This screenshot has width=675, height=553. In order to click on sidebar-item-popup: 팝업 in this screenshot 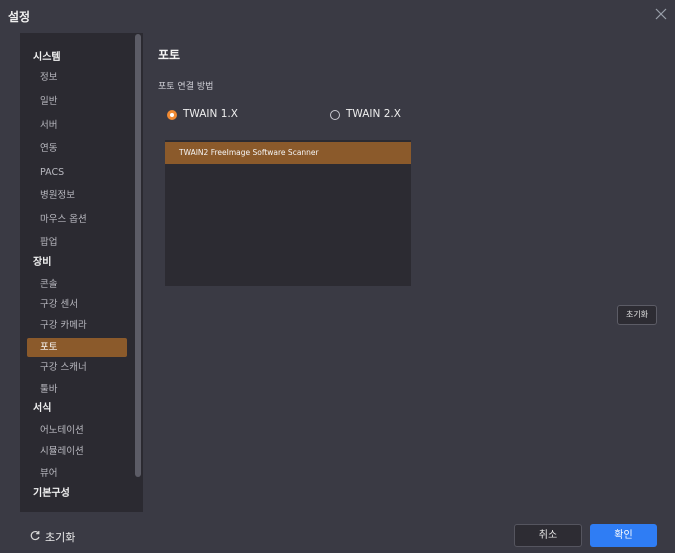, I will do `click(85, 242)`.